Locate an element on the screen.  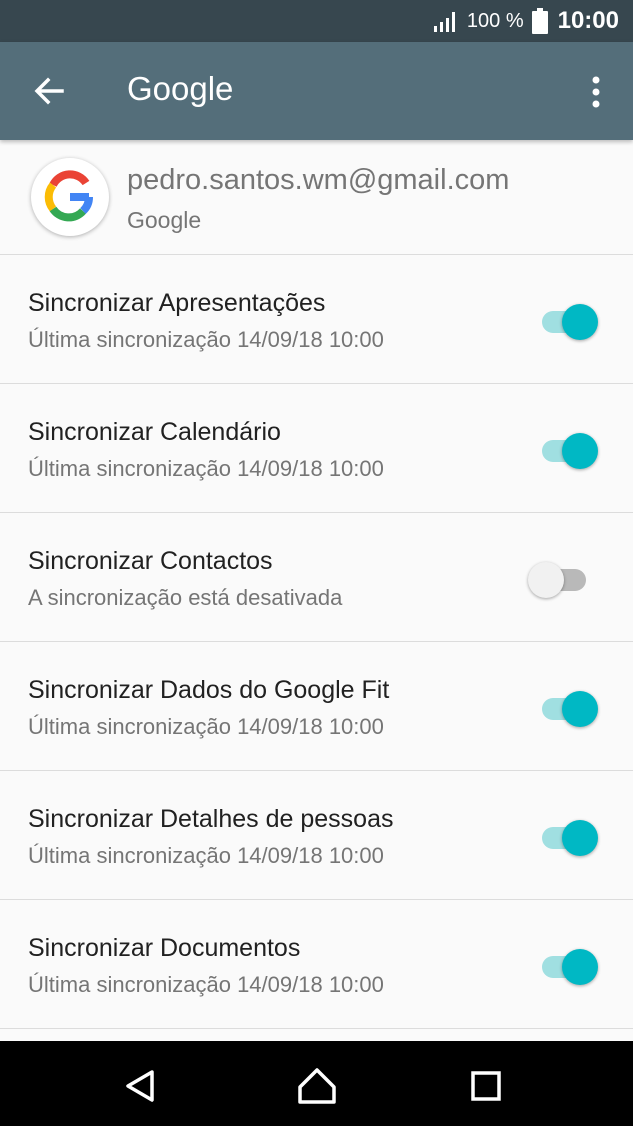
account-type: Google is located at coordinates (164, 220).